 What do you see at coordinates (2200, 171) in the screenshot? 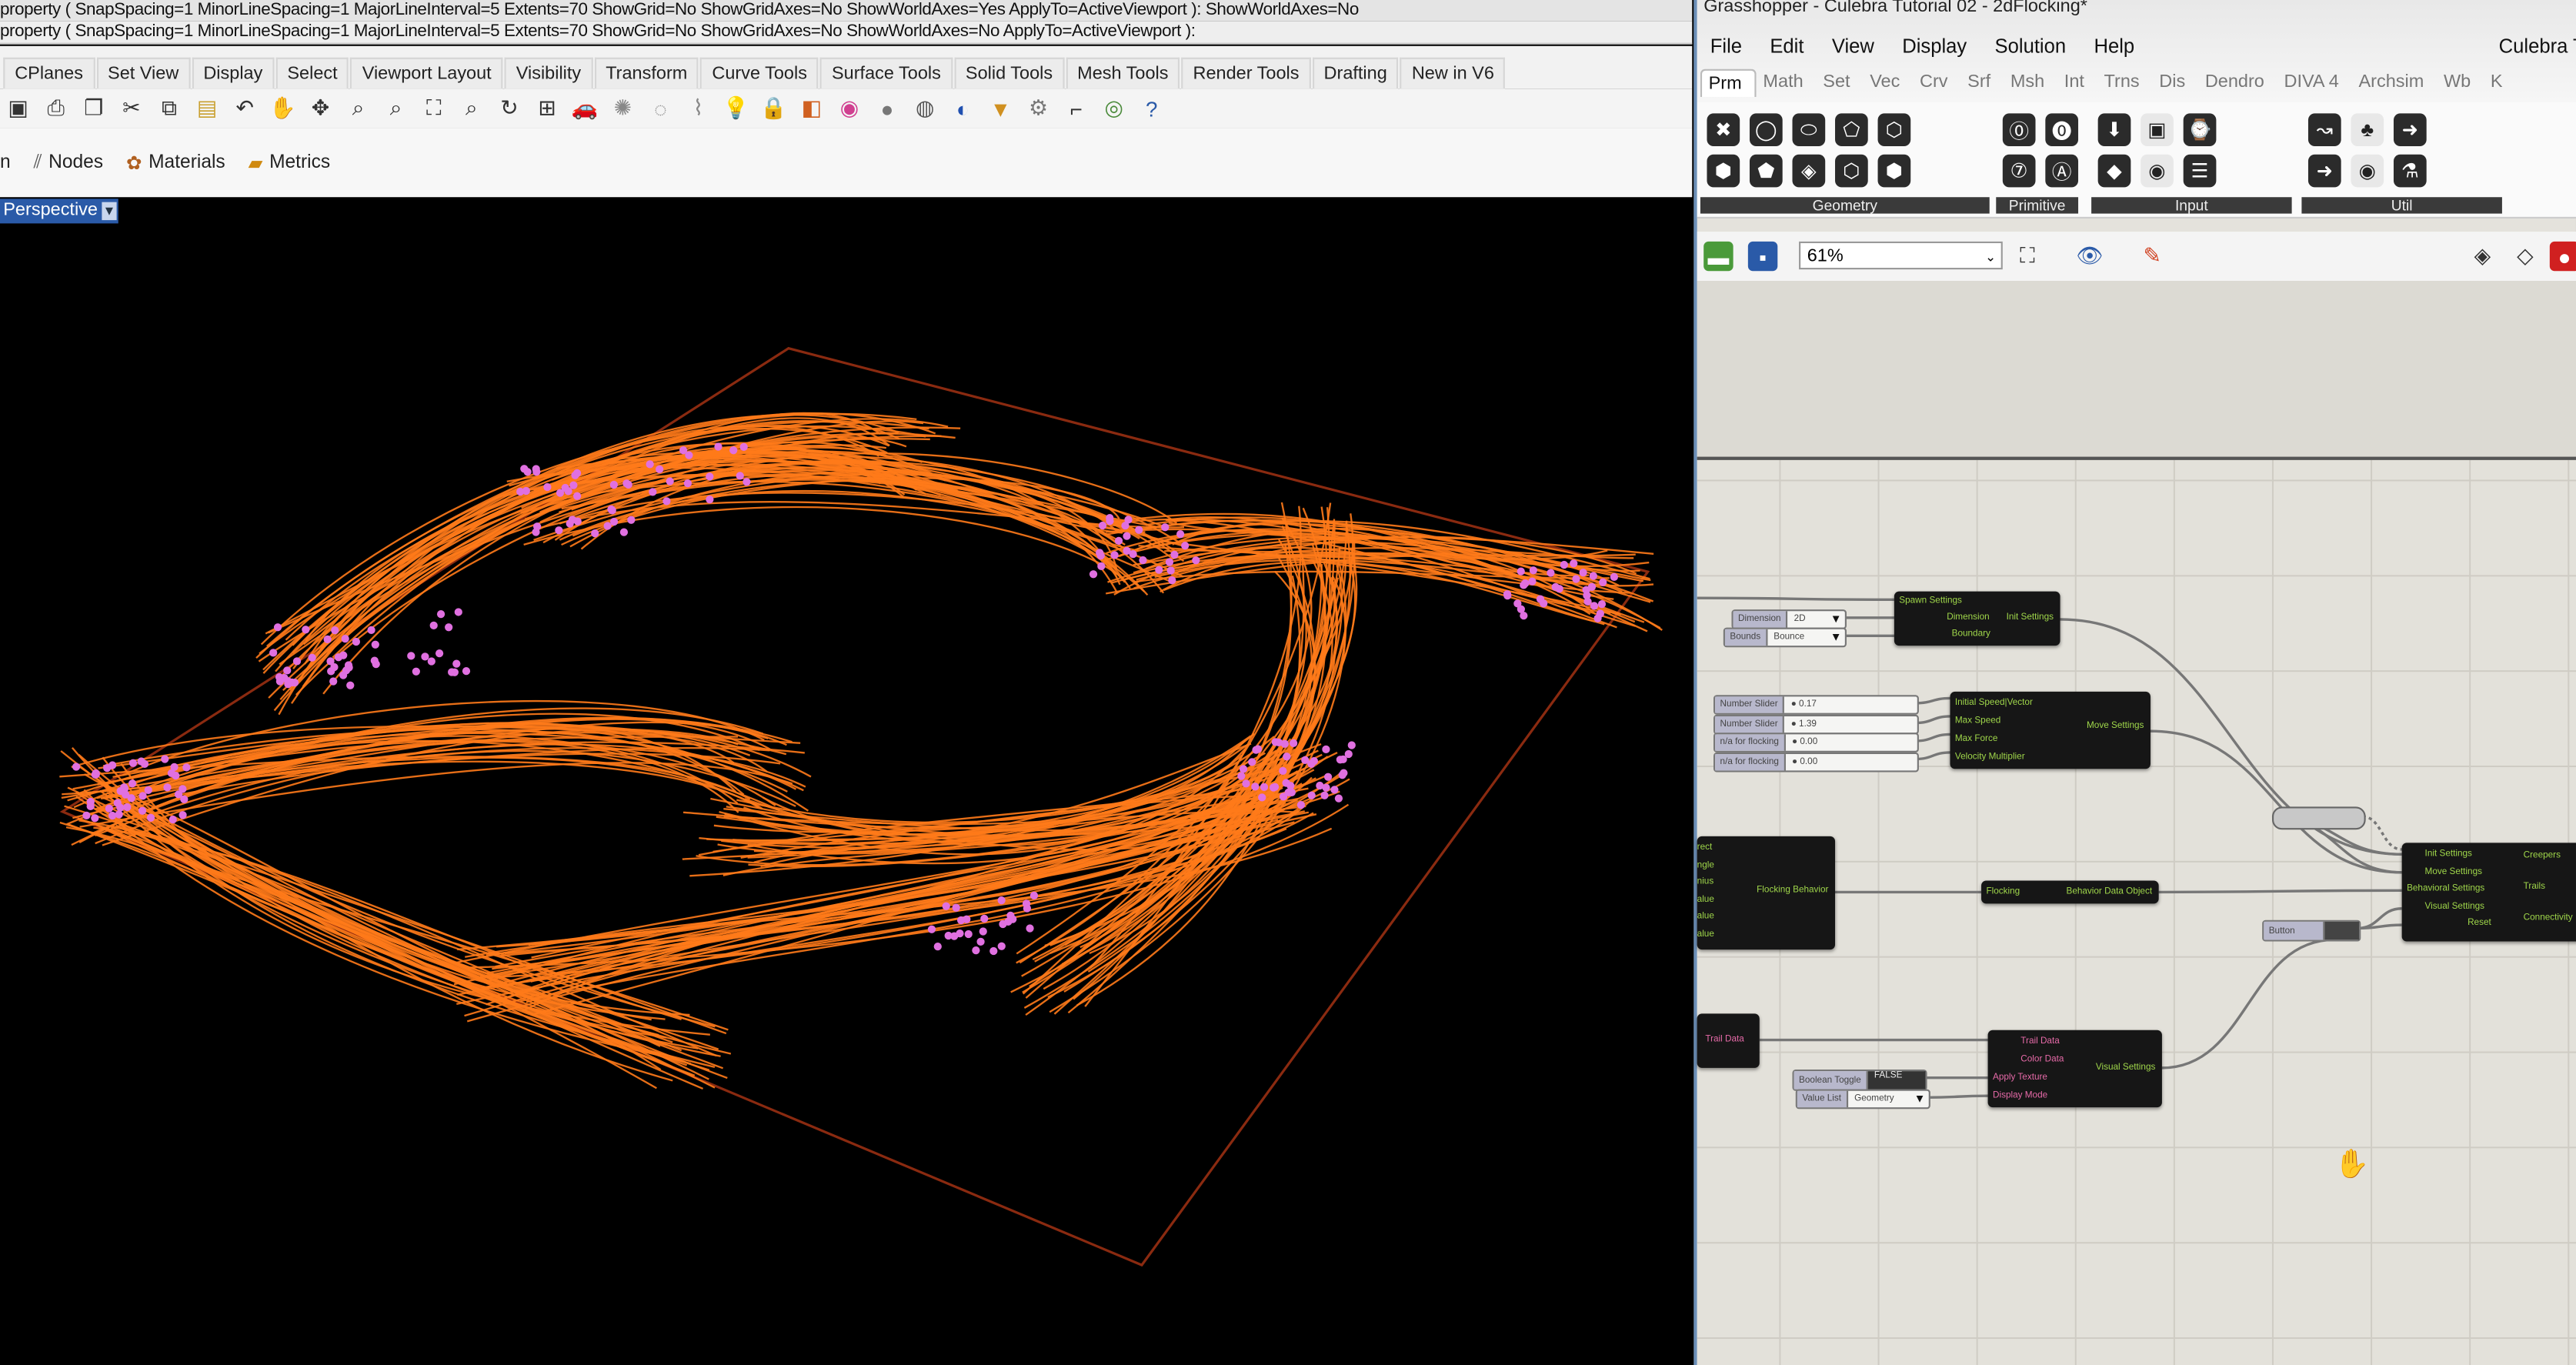
I see `component-icon: ☰` at bounding box center [2200, 171].